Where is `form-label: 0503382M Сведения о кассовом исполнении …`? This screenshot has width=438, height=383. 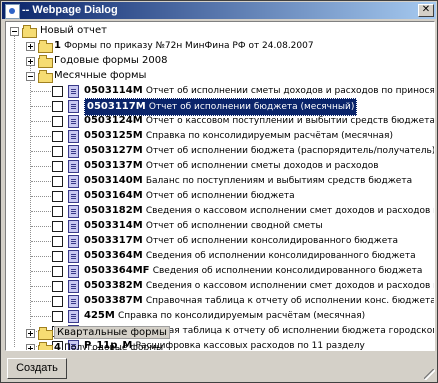 form-label: 0503382M Сведения о кассовом исполнении … is located at coordinates (259, 286).